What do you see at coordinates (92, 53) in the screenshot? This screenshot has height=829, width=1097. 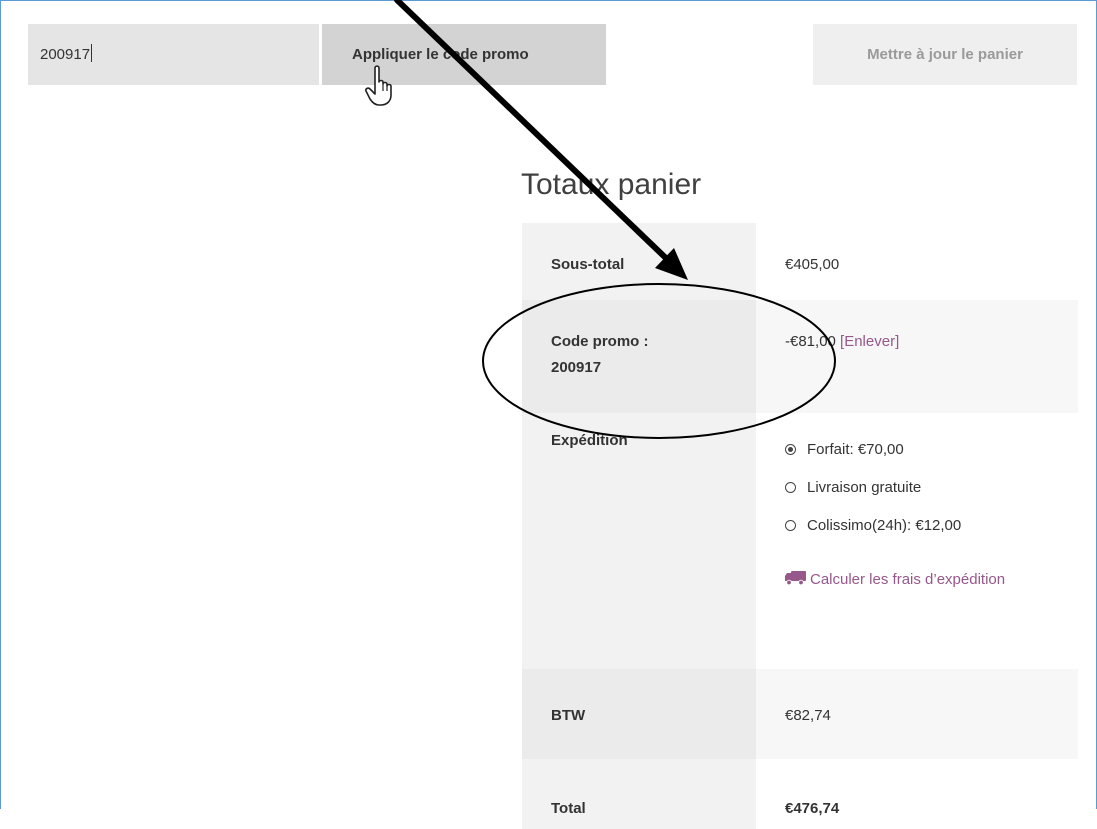 I see `text-caret` at bounding box center [92, 53].